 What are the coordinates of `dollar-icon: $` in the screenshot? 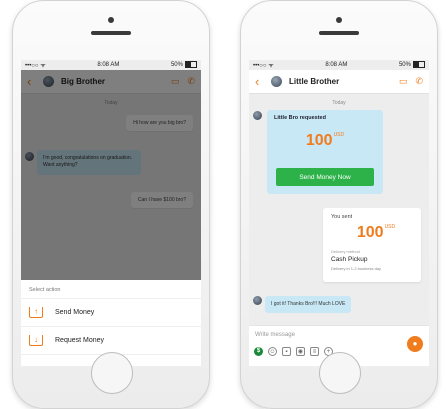 It's located at (258, 351).